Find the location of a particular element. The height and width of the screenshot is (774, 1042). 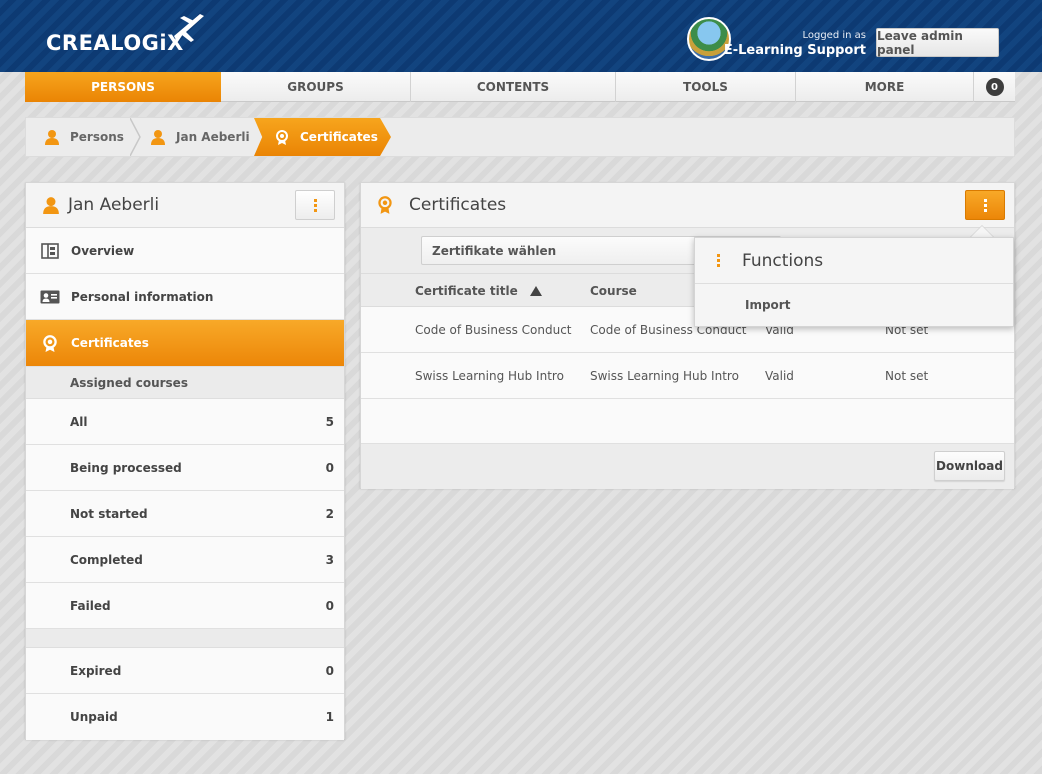

stat-count: 3 is located at coordinates (329, 559).